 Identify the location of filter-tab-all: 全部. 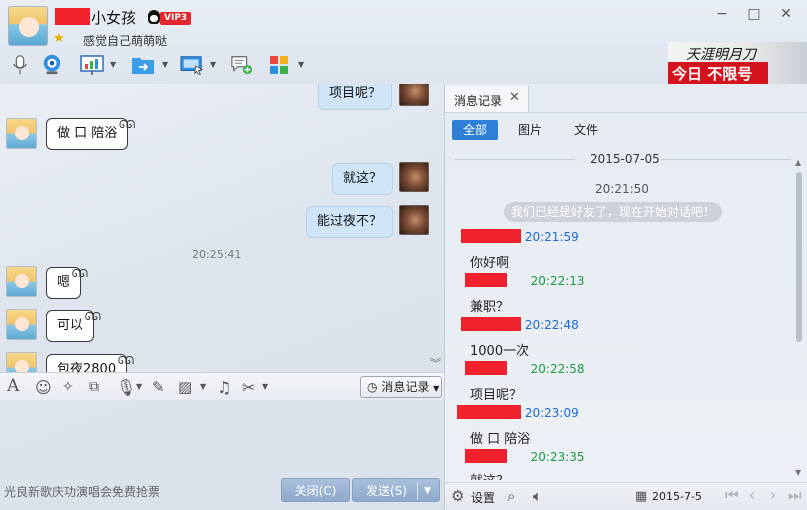
(475, 130).